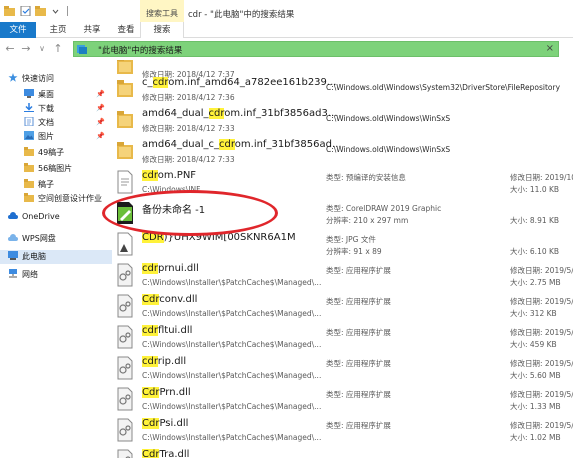  Describe the element at coordinates (55, 11) in the screenshot. I see `chevron-down-icon` at that location.